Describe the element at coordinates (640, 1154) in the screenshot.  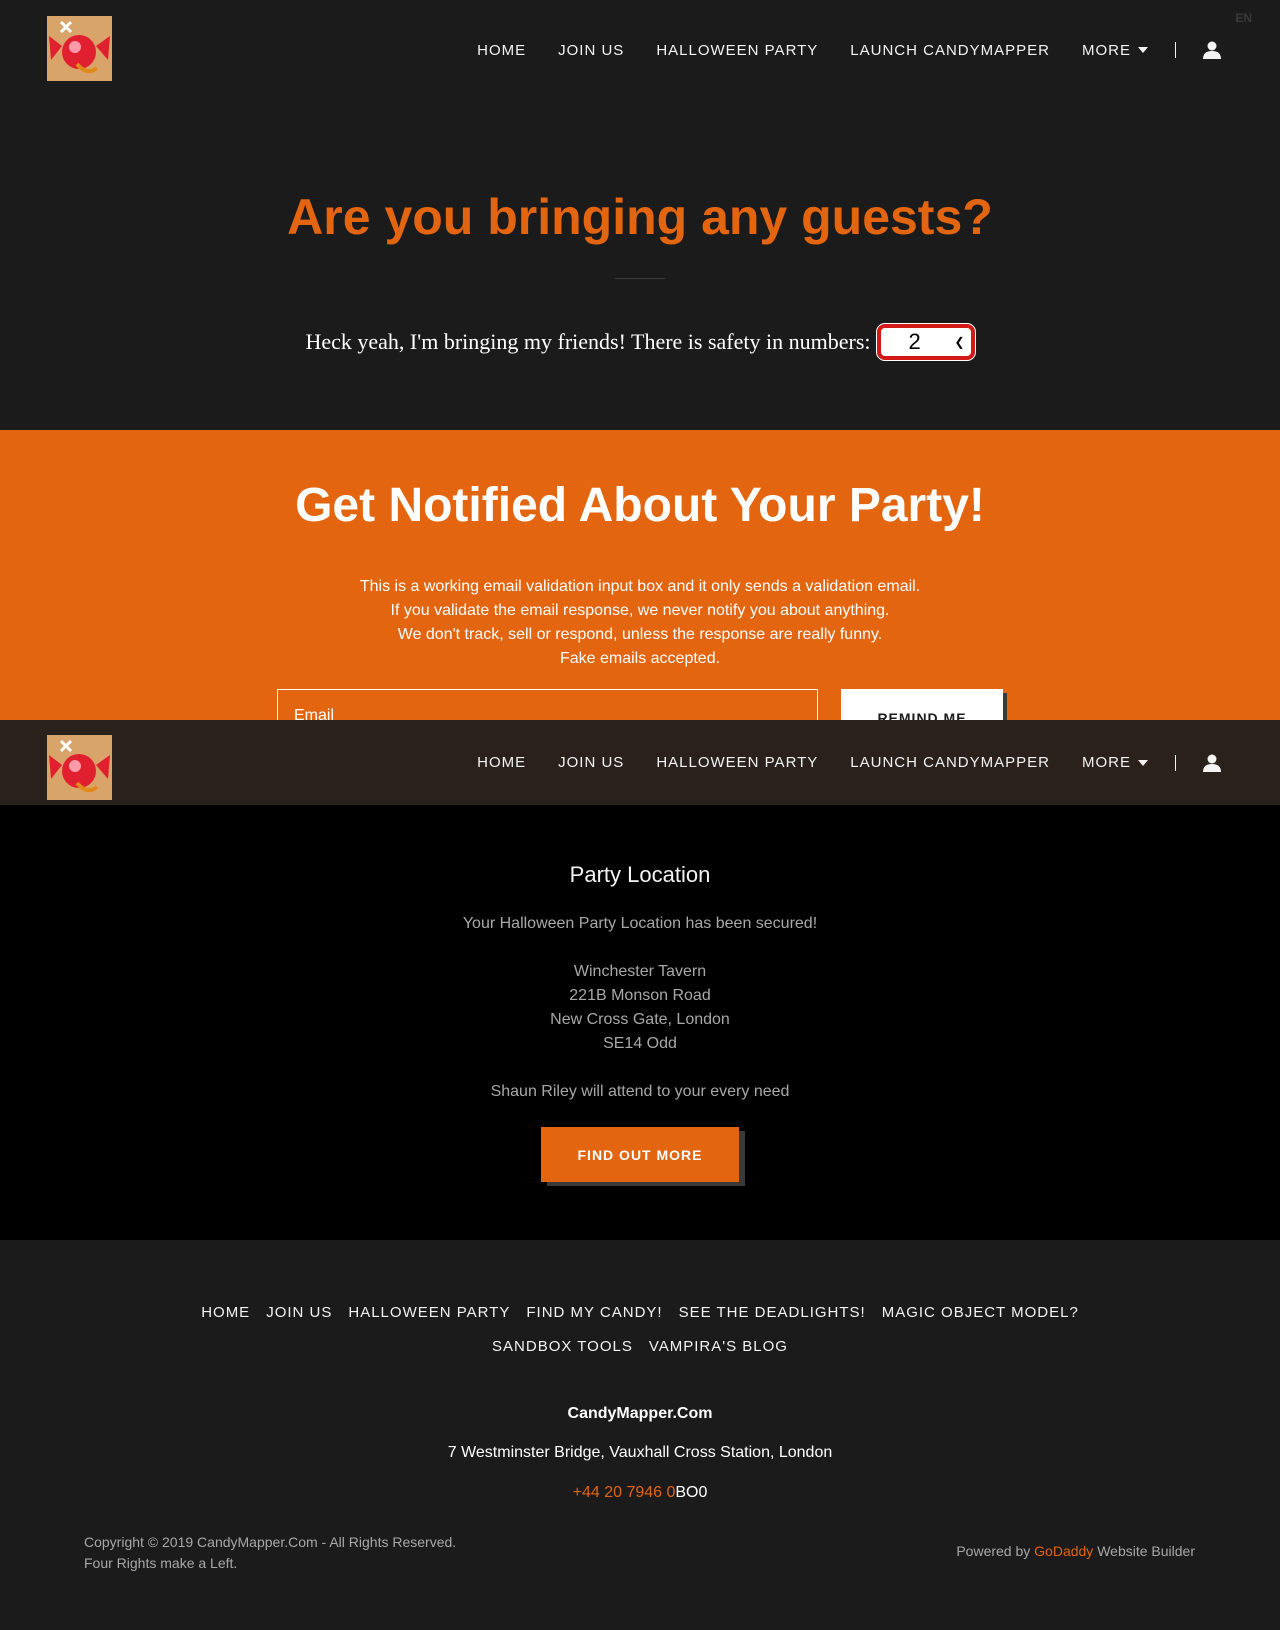
I see `find-out-more-button: FIND OUT MORE` at that location.